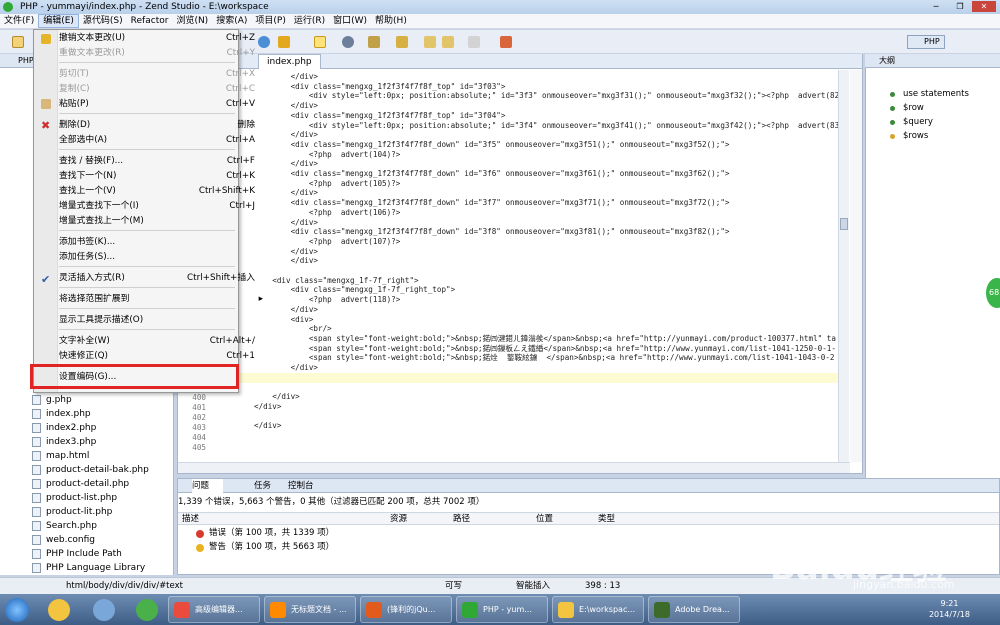  Describe the element at coordinates (309, 21) in the screenshot. I see `menu-run: 运行(R)` at that location.